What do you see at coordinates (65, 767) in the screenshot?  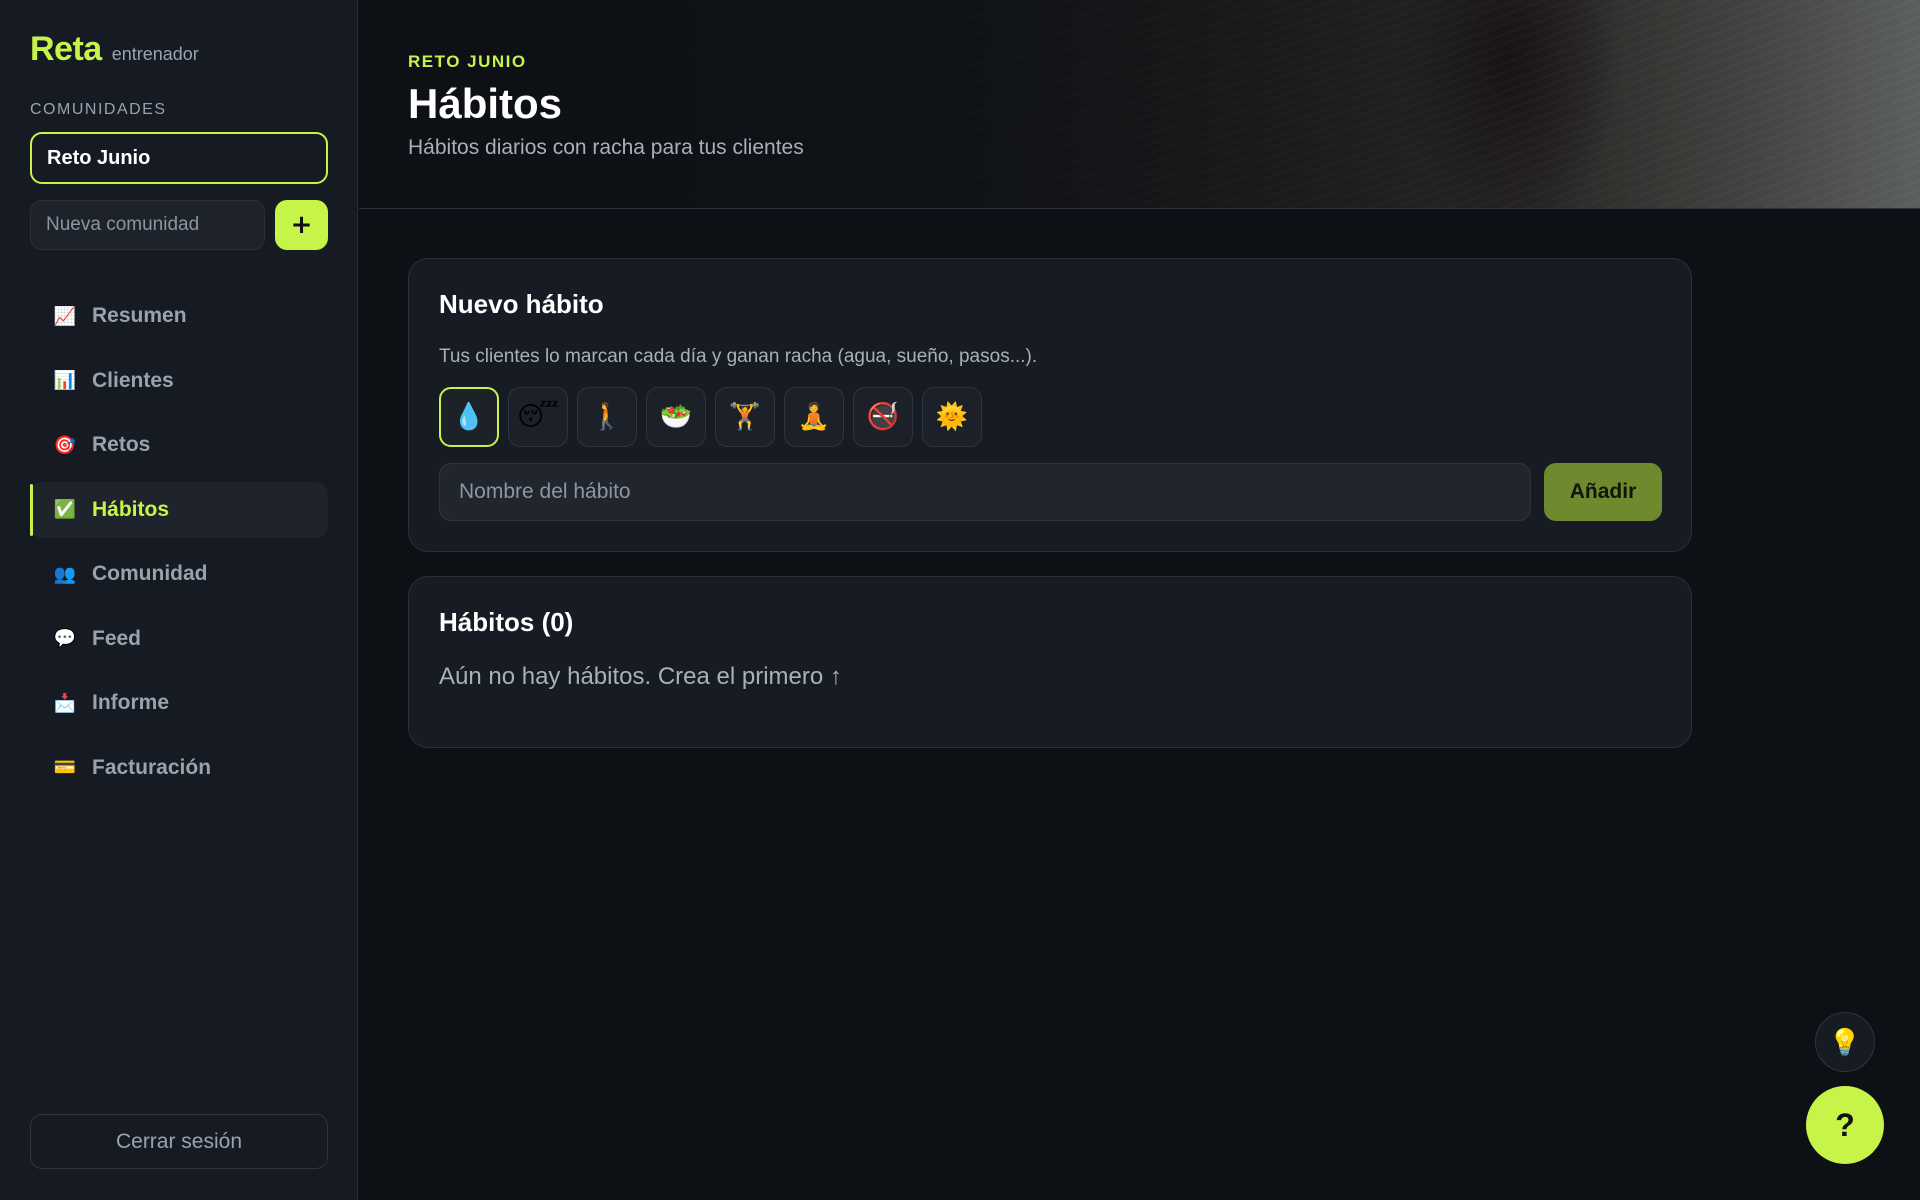 I see `credit-card-icon: 💳` at bounding box center [65, 767].